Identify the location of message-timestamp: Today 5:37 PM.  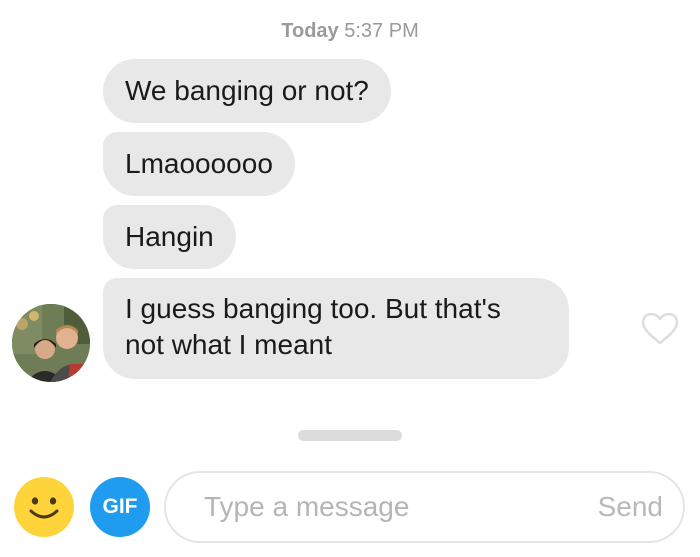
(350, 31).